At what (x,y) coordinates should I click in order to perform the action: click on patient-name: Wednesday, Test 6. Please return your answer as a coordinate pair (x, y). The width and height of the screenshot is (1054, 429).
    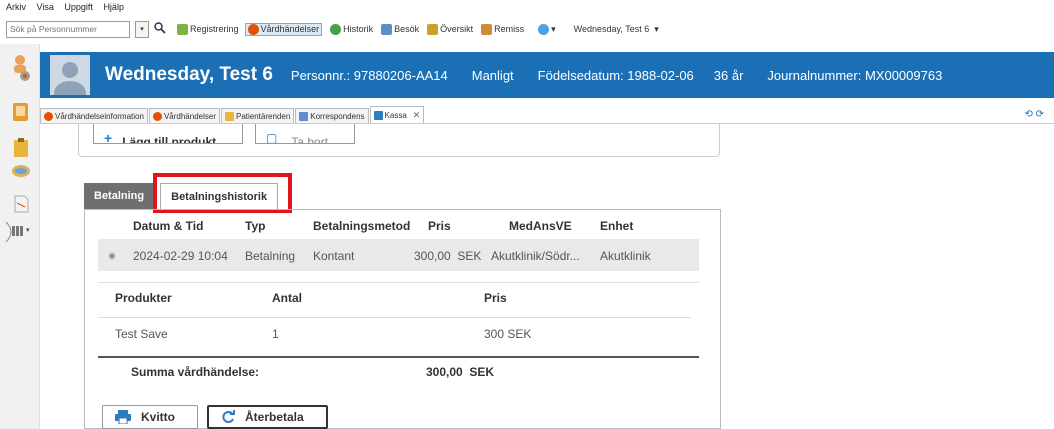
    Looking at the image, I should click on (189, 74).